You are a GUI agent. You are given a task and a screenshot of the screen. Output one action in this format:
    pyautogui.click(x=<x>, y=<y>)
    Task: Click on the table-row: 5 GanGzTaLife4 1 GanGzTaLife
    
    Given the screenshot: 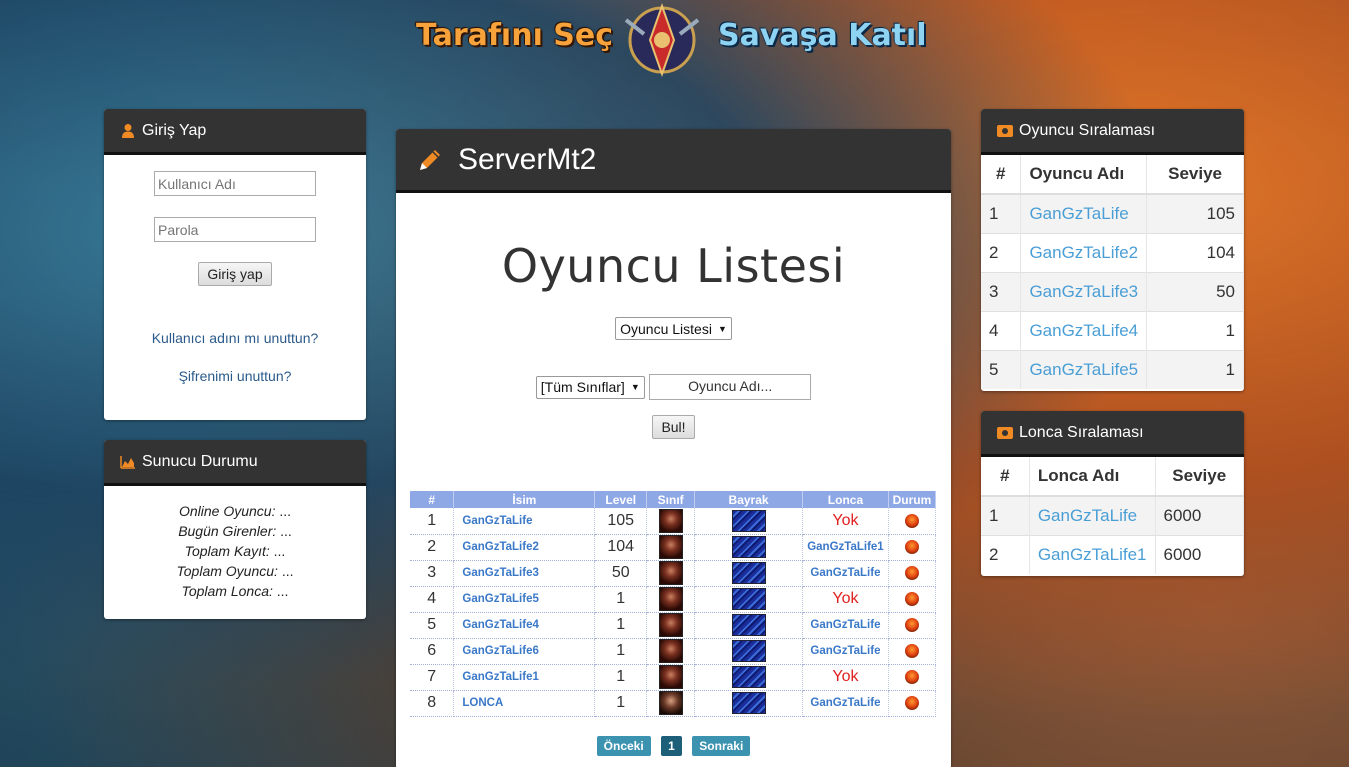 What is the action you would take?
    pyautogui.click(x=673, y=625)
    